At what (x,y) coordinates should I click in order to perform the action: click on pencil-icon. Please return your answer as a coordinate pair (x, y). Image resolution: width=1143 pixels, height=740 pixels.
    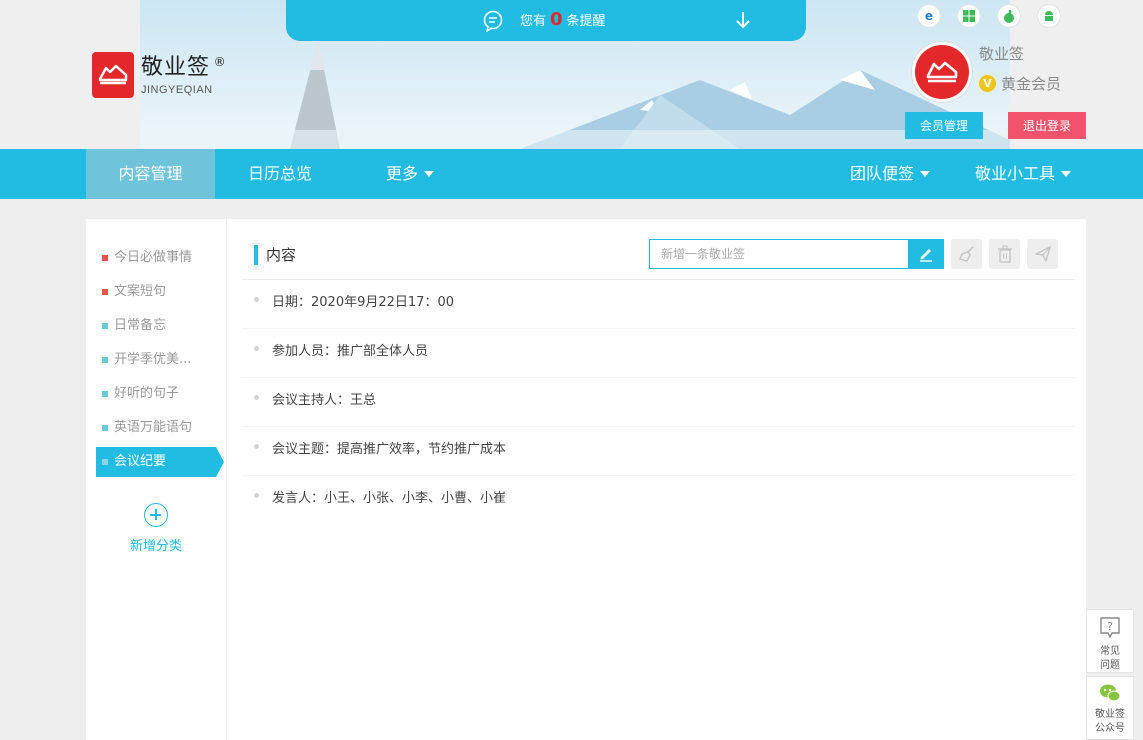
    Looking at the image, I should click on (926, 255).